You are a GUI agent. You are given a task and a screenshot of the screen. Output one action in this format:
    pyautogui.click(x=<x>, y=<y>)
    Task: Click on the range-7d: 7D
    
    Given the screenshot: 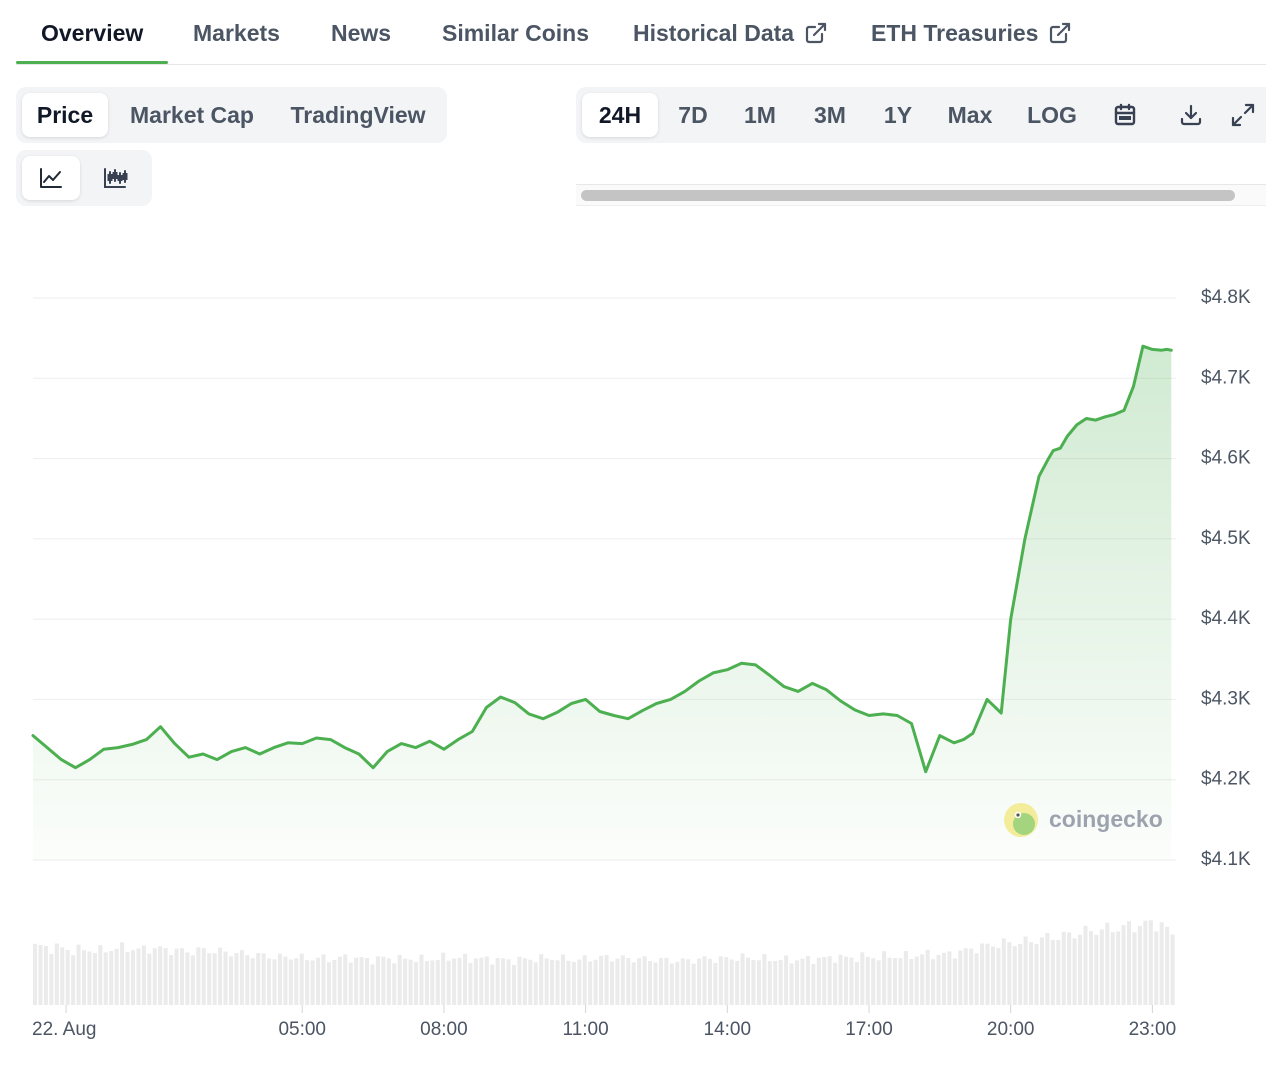 What is the action you would take?
    pyautogui.click(x=693, y=115)
    